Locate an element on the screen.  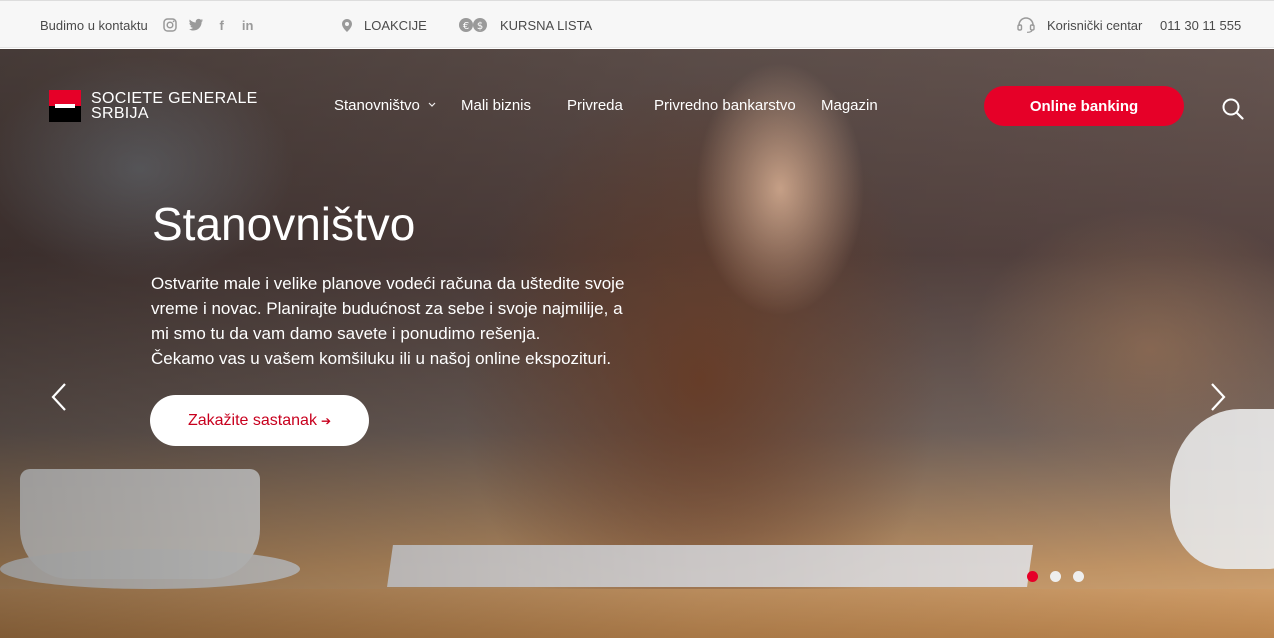
nav-item-privredno-bankarstvo: Privredno bankarstvo is located at coordinates (725, 105).